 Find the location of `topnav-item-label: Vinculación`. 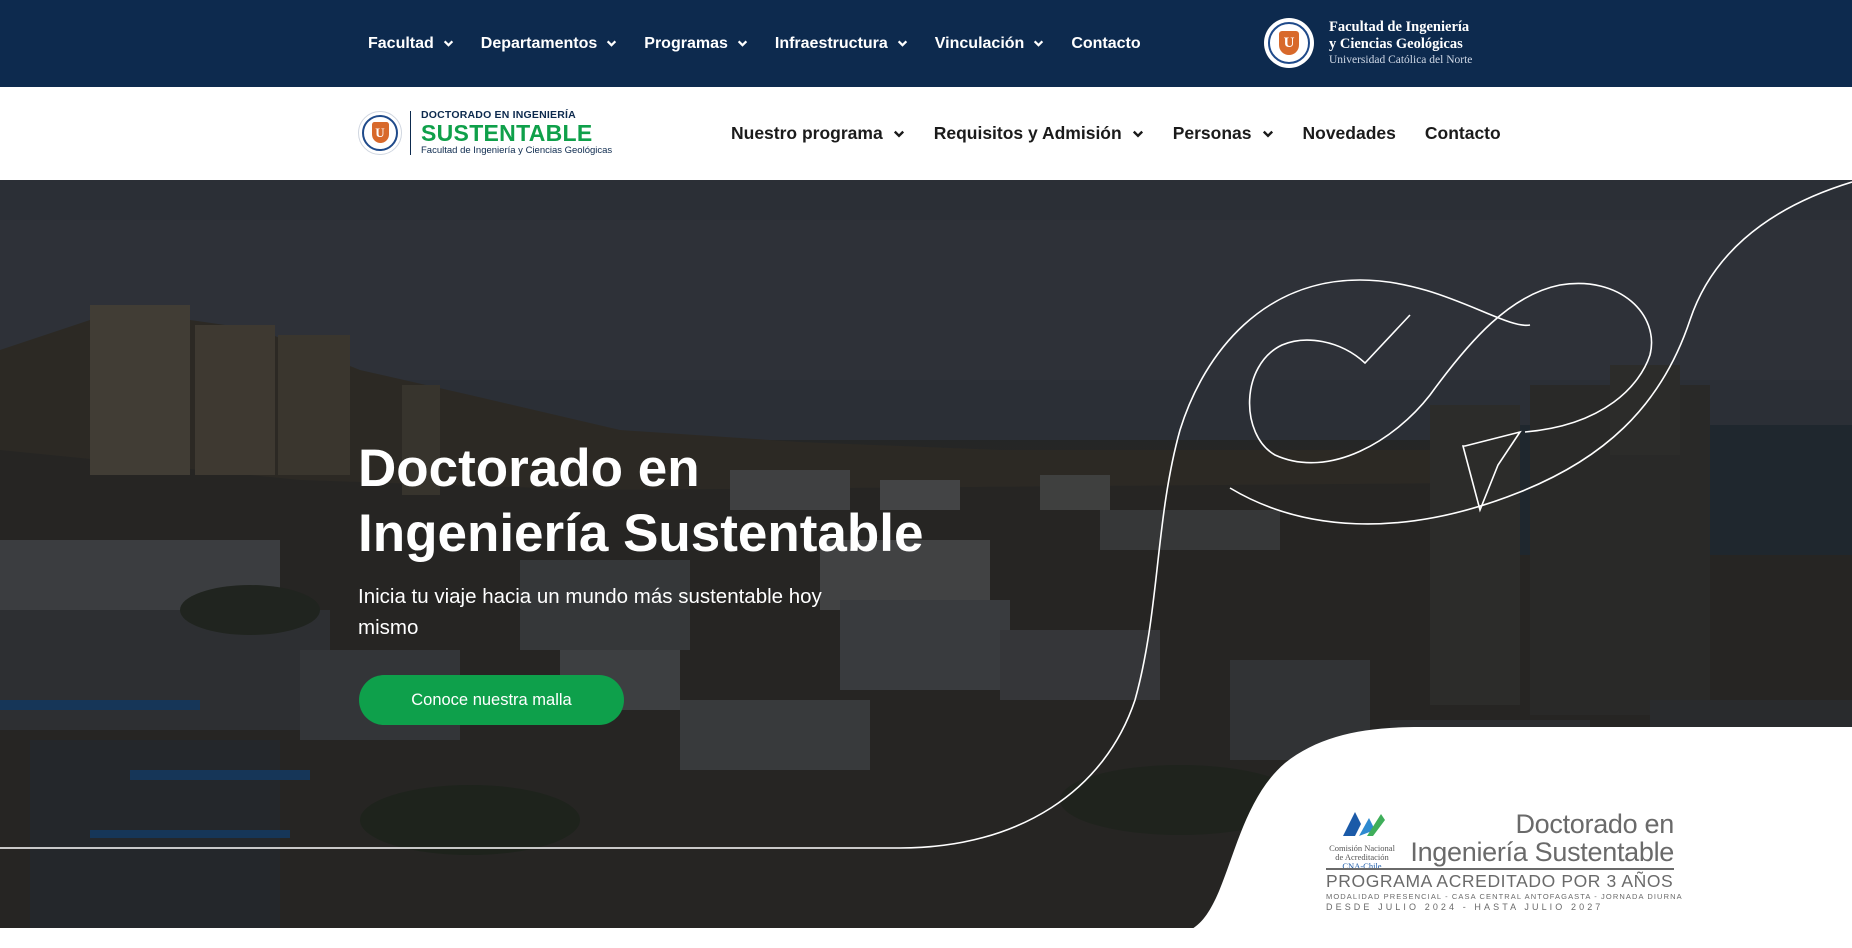

topnav-item-label: Vinculación is located at coordinates (979, 43).